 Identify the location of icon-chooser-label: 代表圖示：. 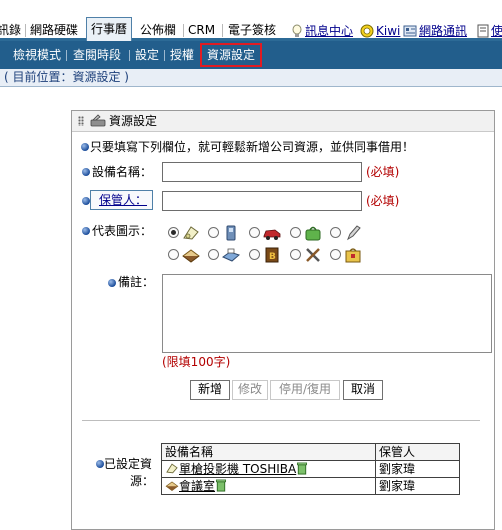
(122, 231).